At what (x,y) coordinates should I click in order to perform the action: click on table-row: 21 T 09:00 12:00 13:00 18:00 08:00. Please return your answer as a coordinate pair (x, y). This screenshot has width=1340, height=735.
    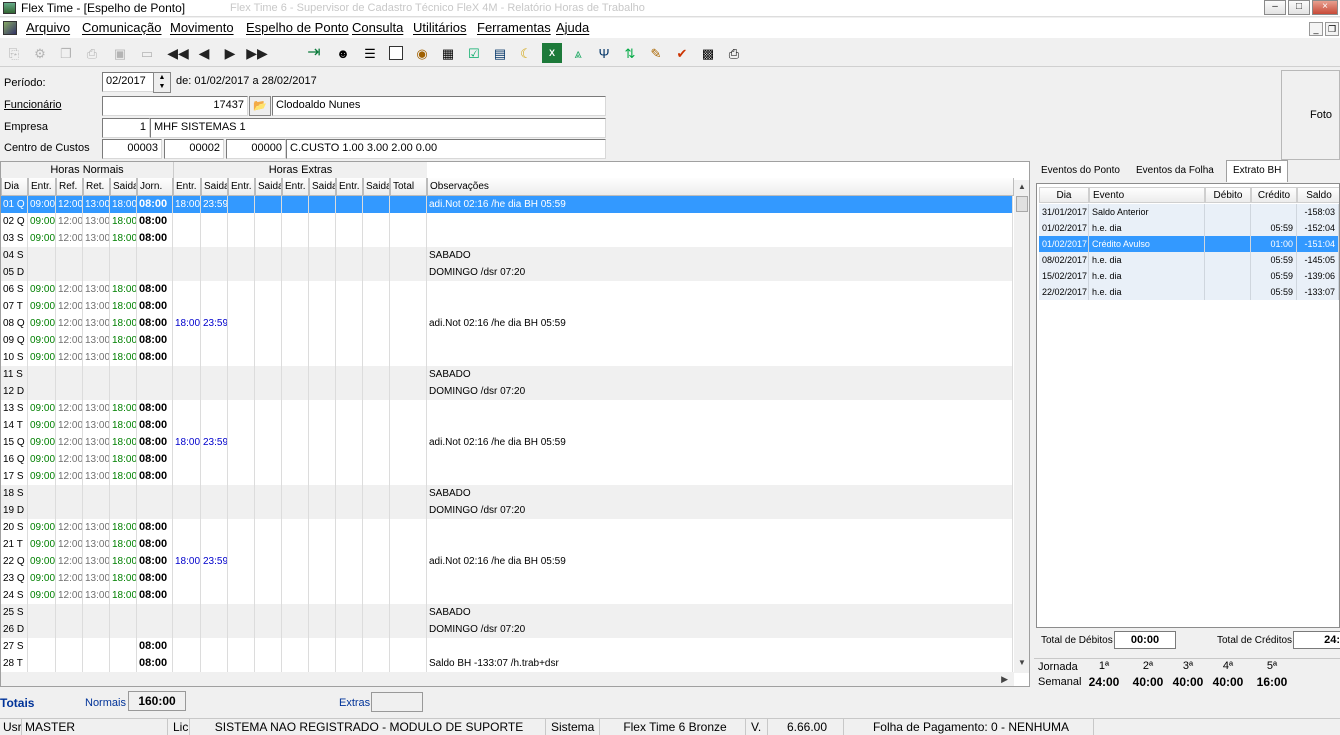
    Looking at the image, I should click on (507, 544).